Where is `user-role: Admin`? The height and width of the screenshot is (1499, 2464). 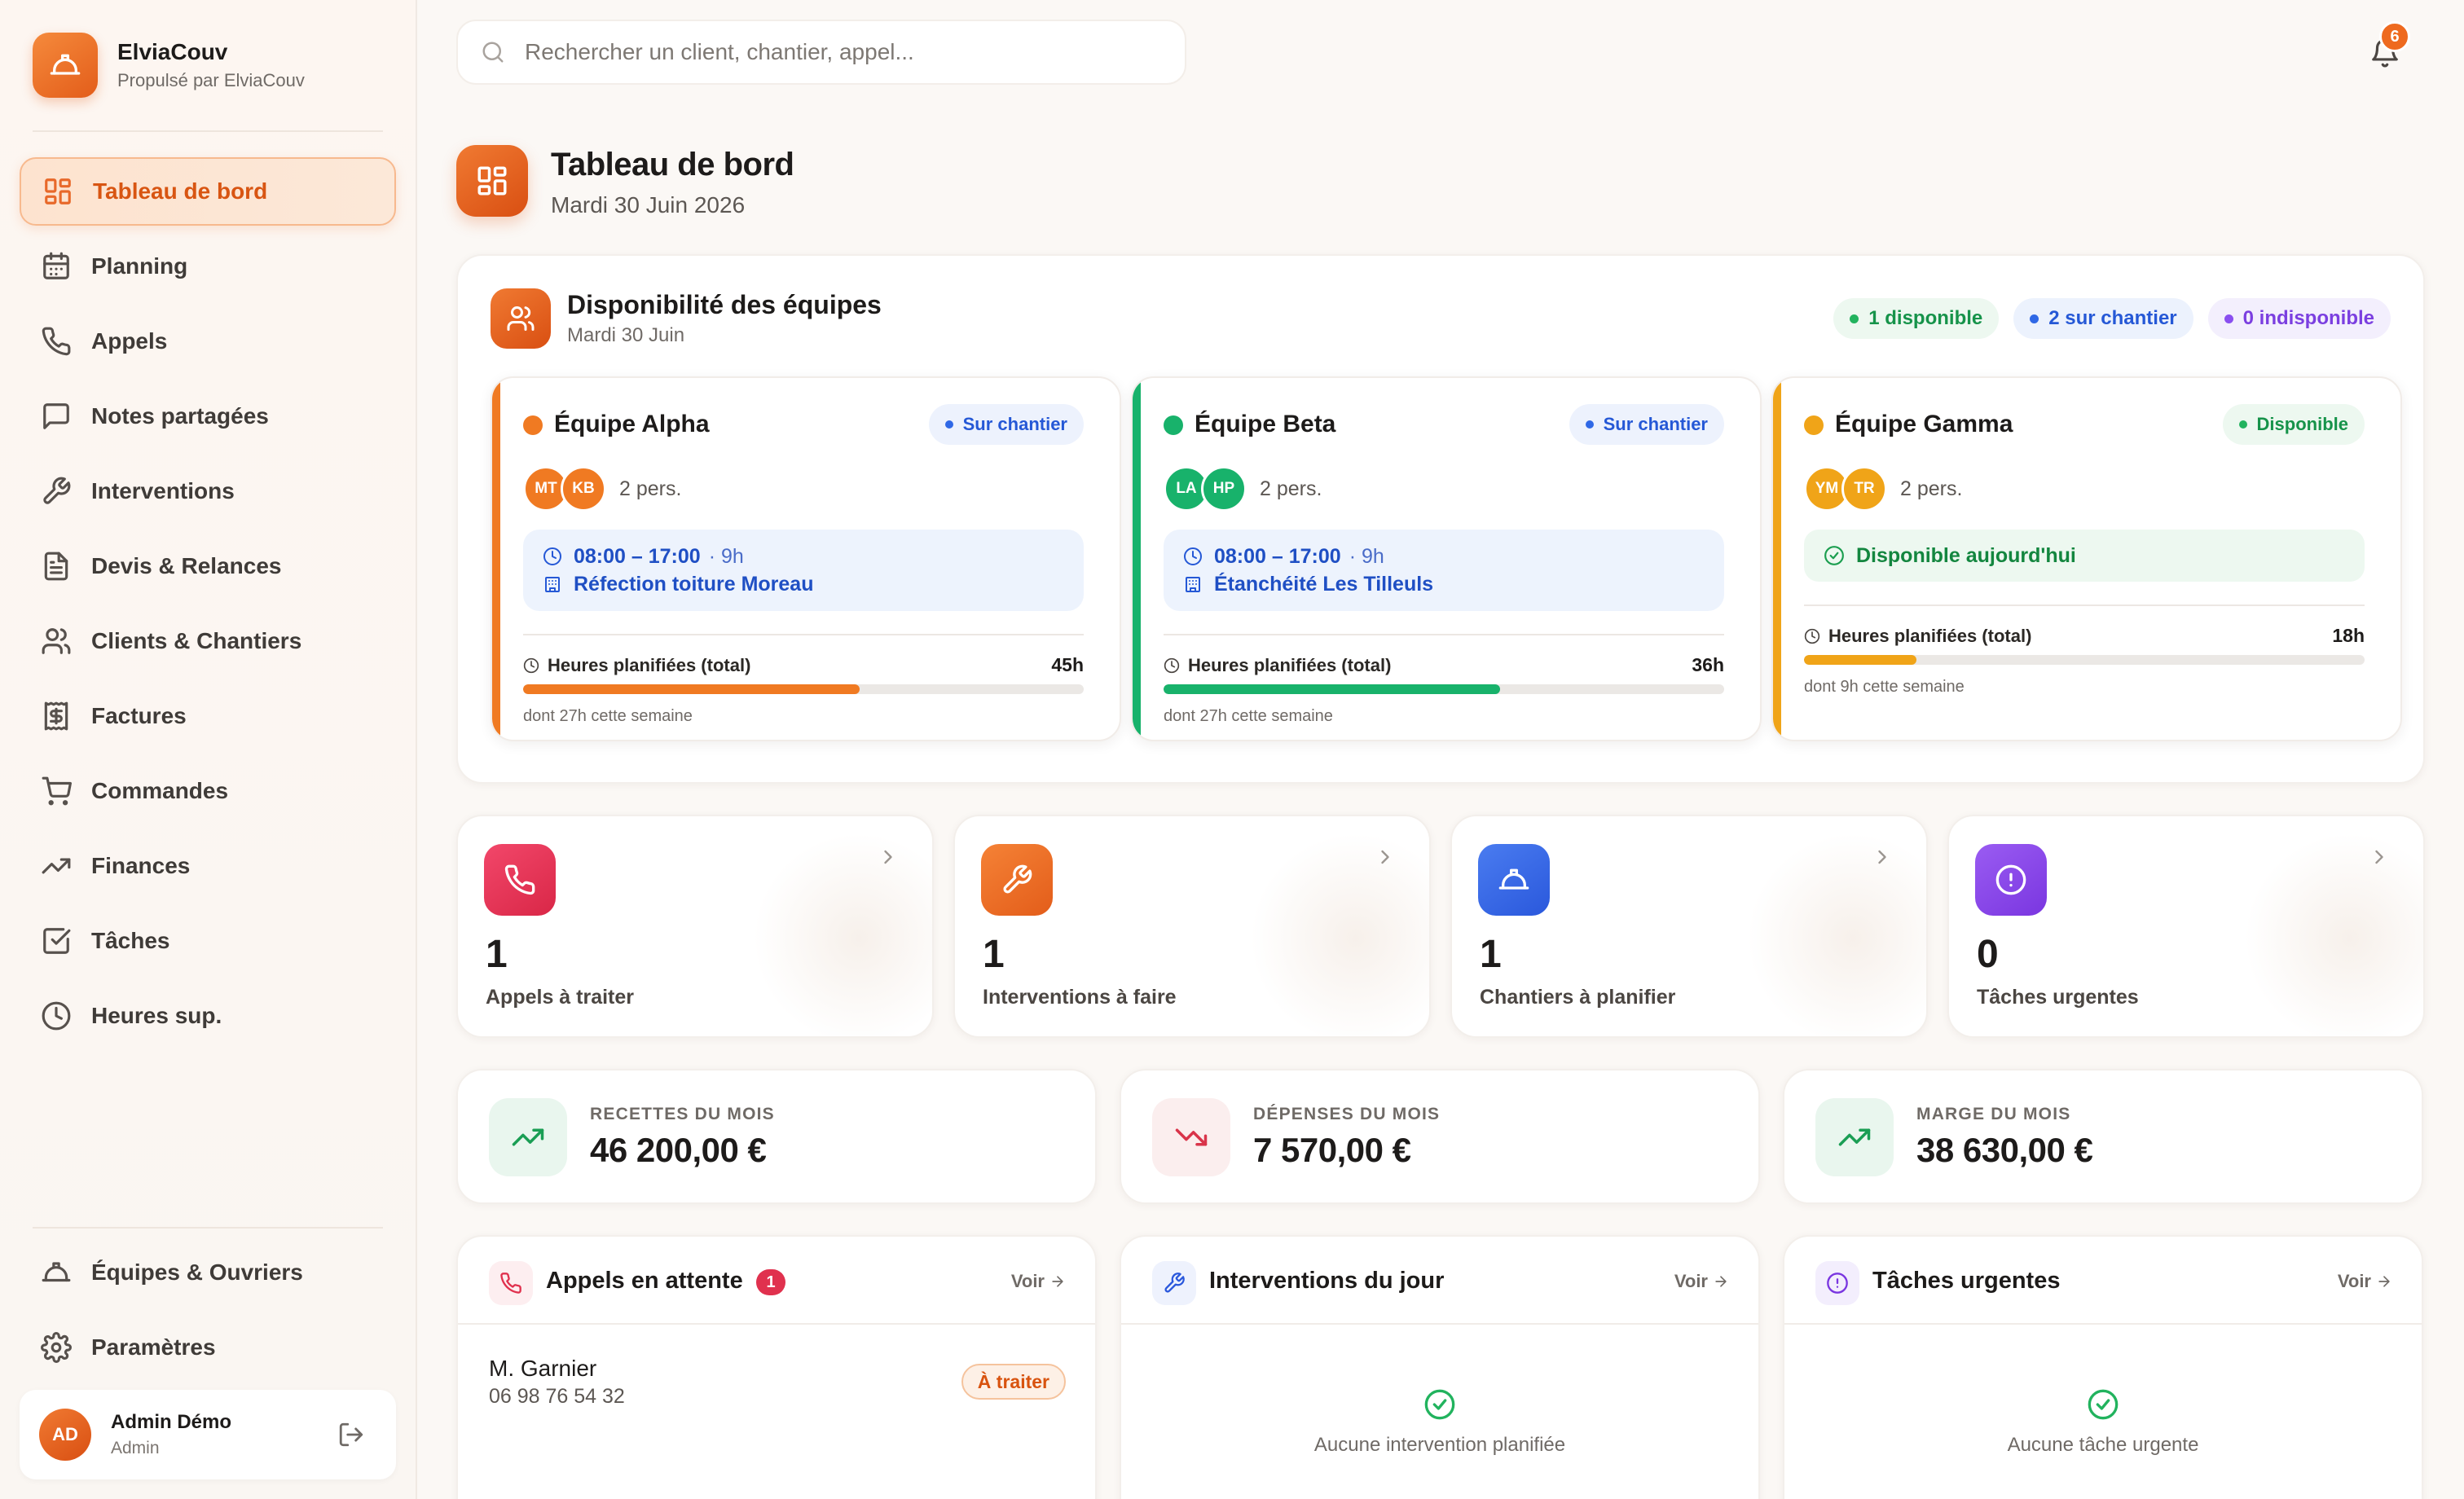 user-role: Admin is located at coordinates (135, 1448).